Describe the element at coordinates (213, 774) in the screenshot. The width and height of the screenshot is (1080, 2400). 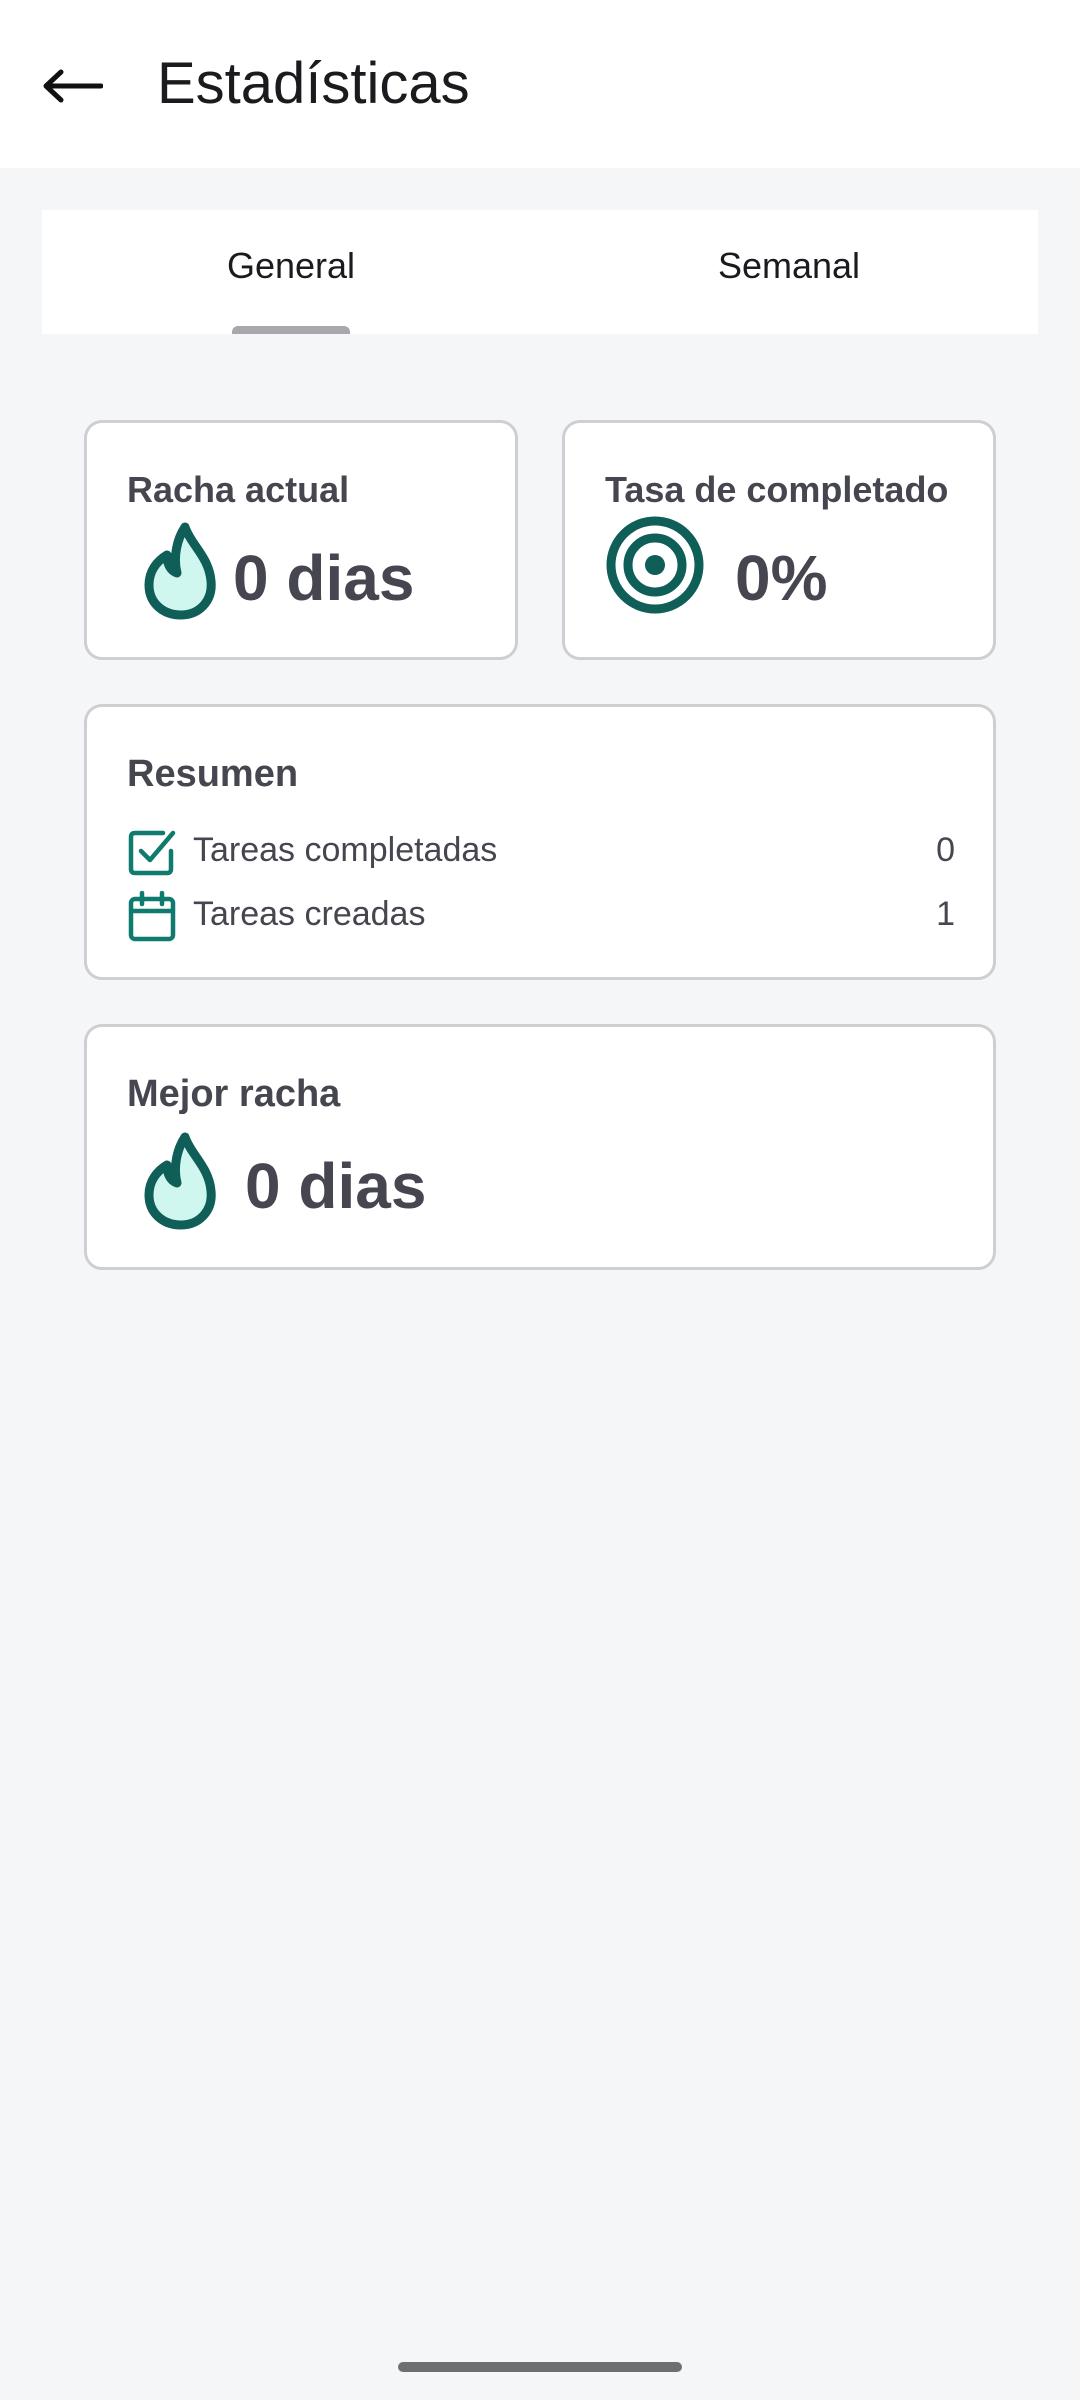
I see `summary-title: Resumen` at that location.